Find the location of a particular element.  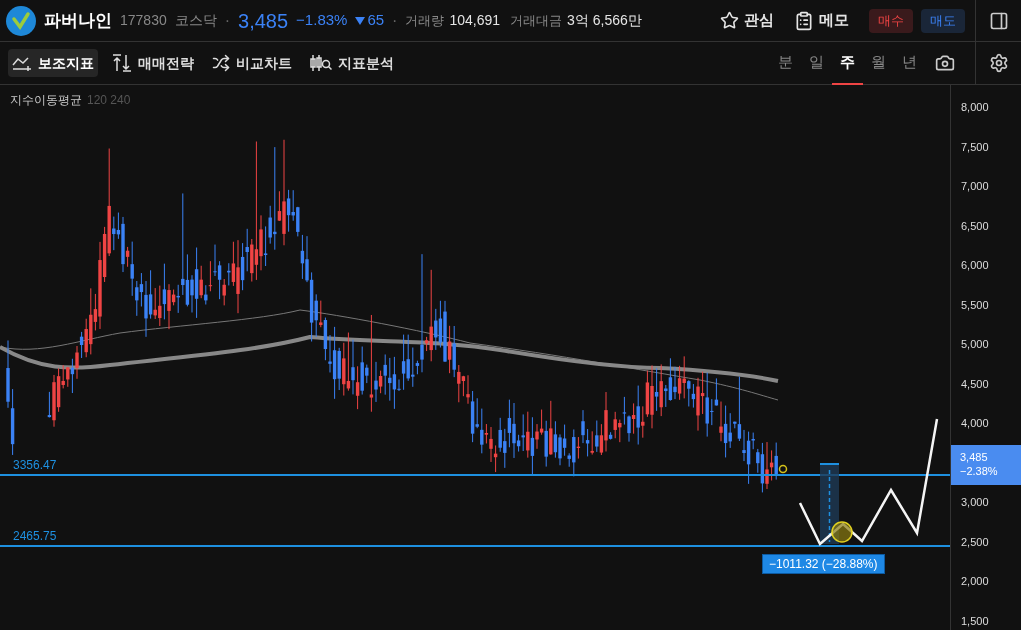

watchlist-button: 관심 is located at coordinates (747, 20).